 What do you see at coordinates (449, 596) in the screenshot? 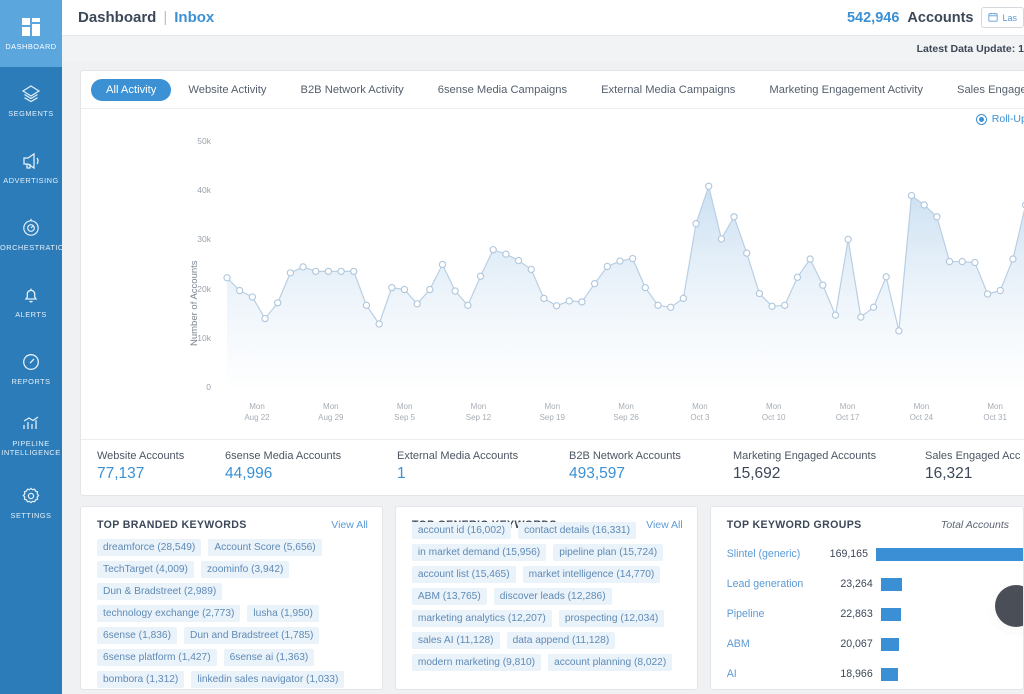
I see `keyword-chip: ABM (13,765)` at bounding box center [449, 596].